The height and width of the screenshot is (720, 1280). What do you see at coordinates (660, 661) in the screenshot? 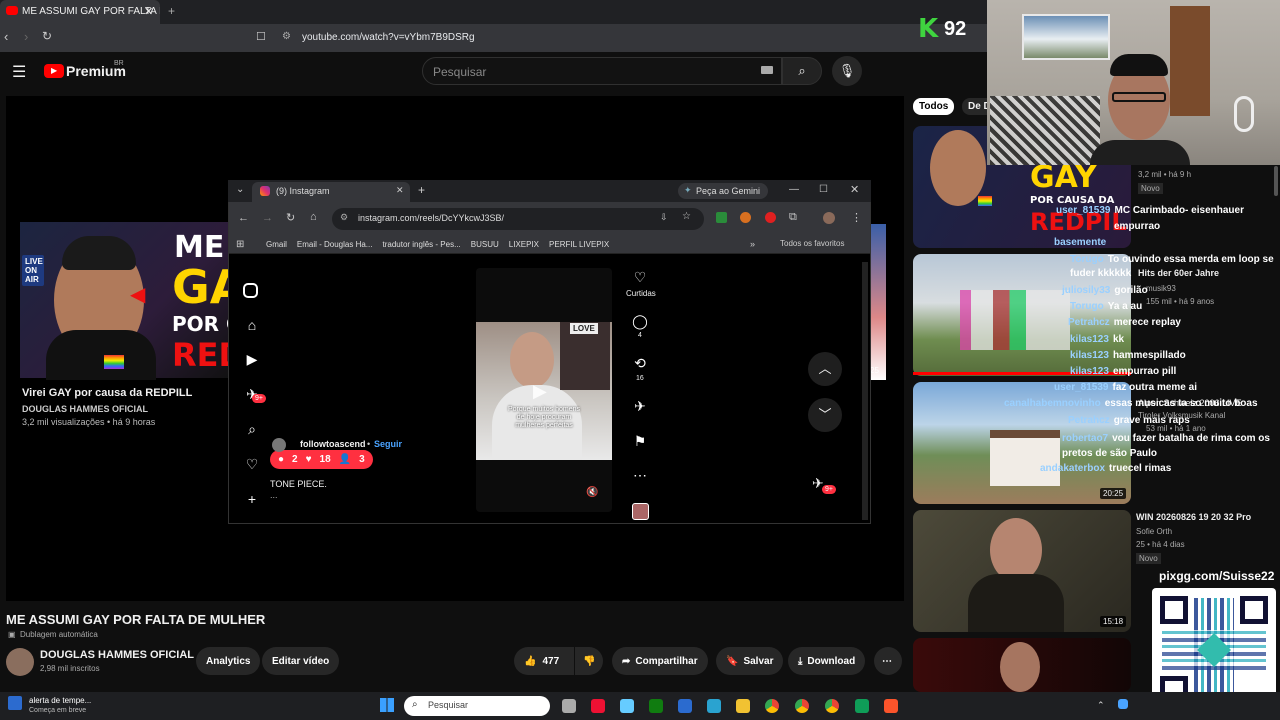
I see `share-button: ➦ Compartilhar` at bounding box center [660, 661].